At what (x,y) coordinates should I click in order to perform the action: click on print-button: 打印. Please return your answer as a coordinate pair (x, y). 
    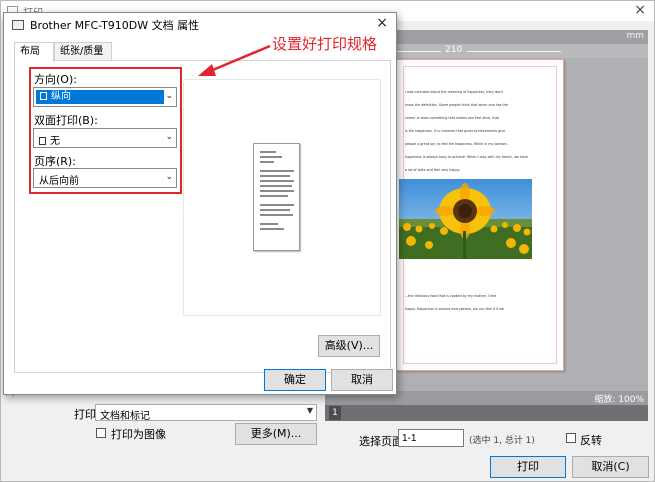
    Looking at the image, I should click on (528, 467).